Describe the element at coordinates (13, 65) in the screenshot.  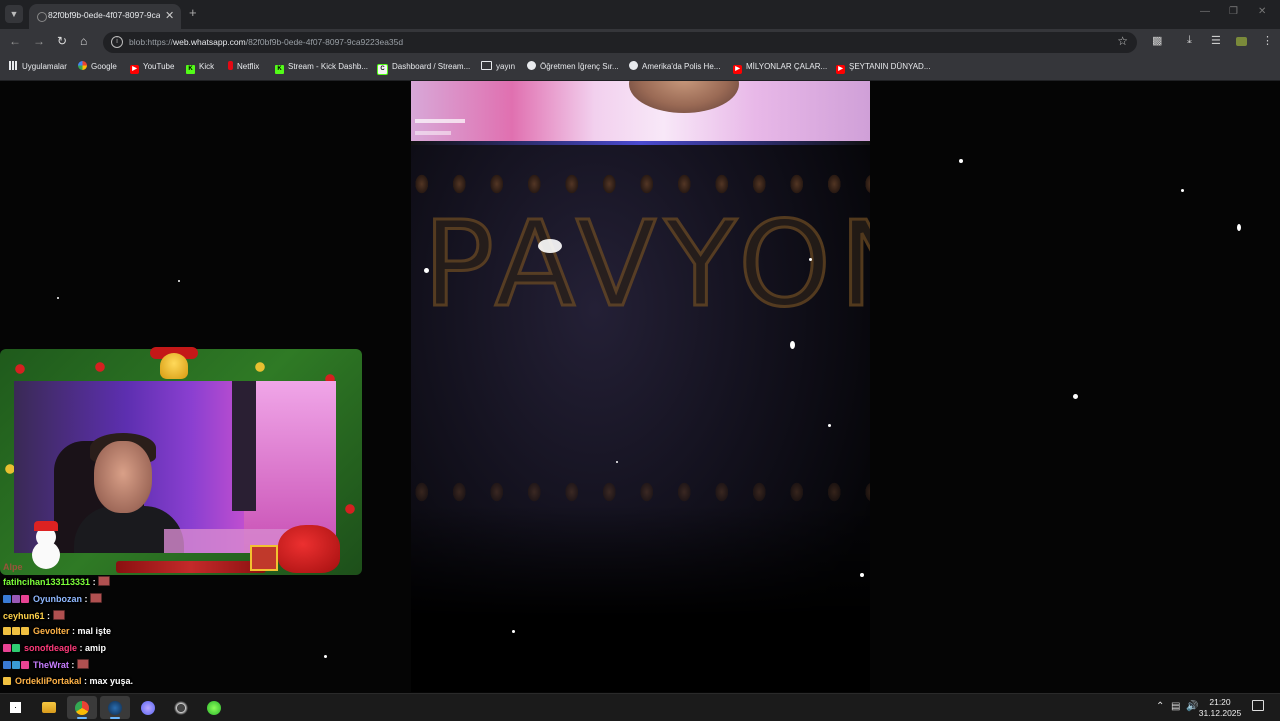
I see `apps-grid-icon` at that location.